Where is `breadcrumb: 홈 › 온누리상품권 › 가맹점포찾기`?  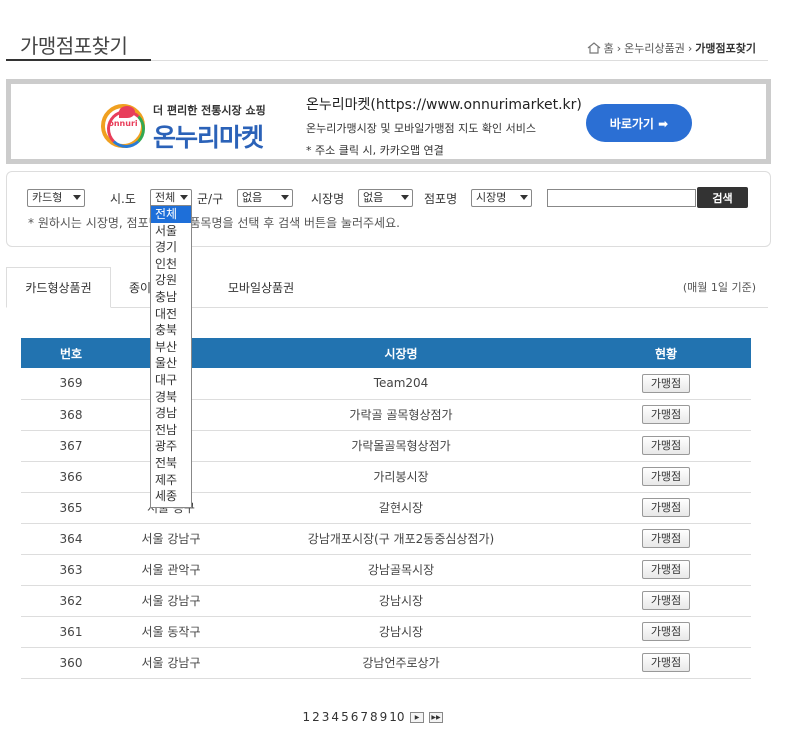
breadcrumb: 홈 › 온누리상품권 › 가맹점포찾기 is located at coordinates (671, 48).